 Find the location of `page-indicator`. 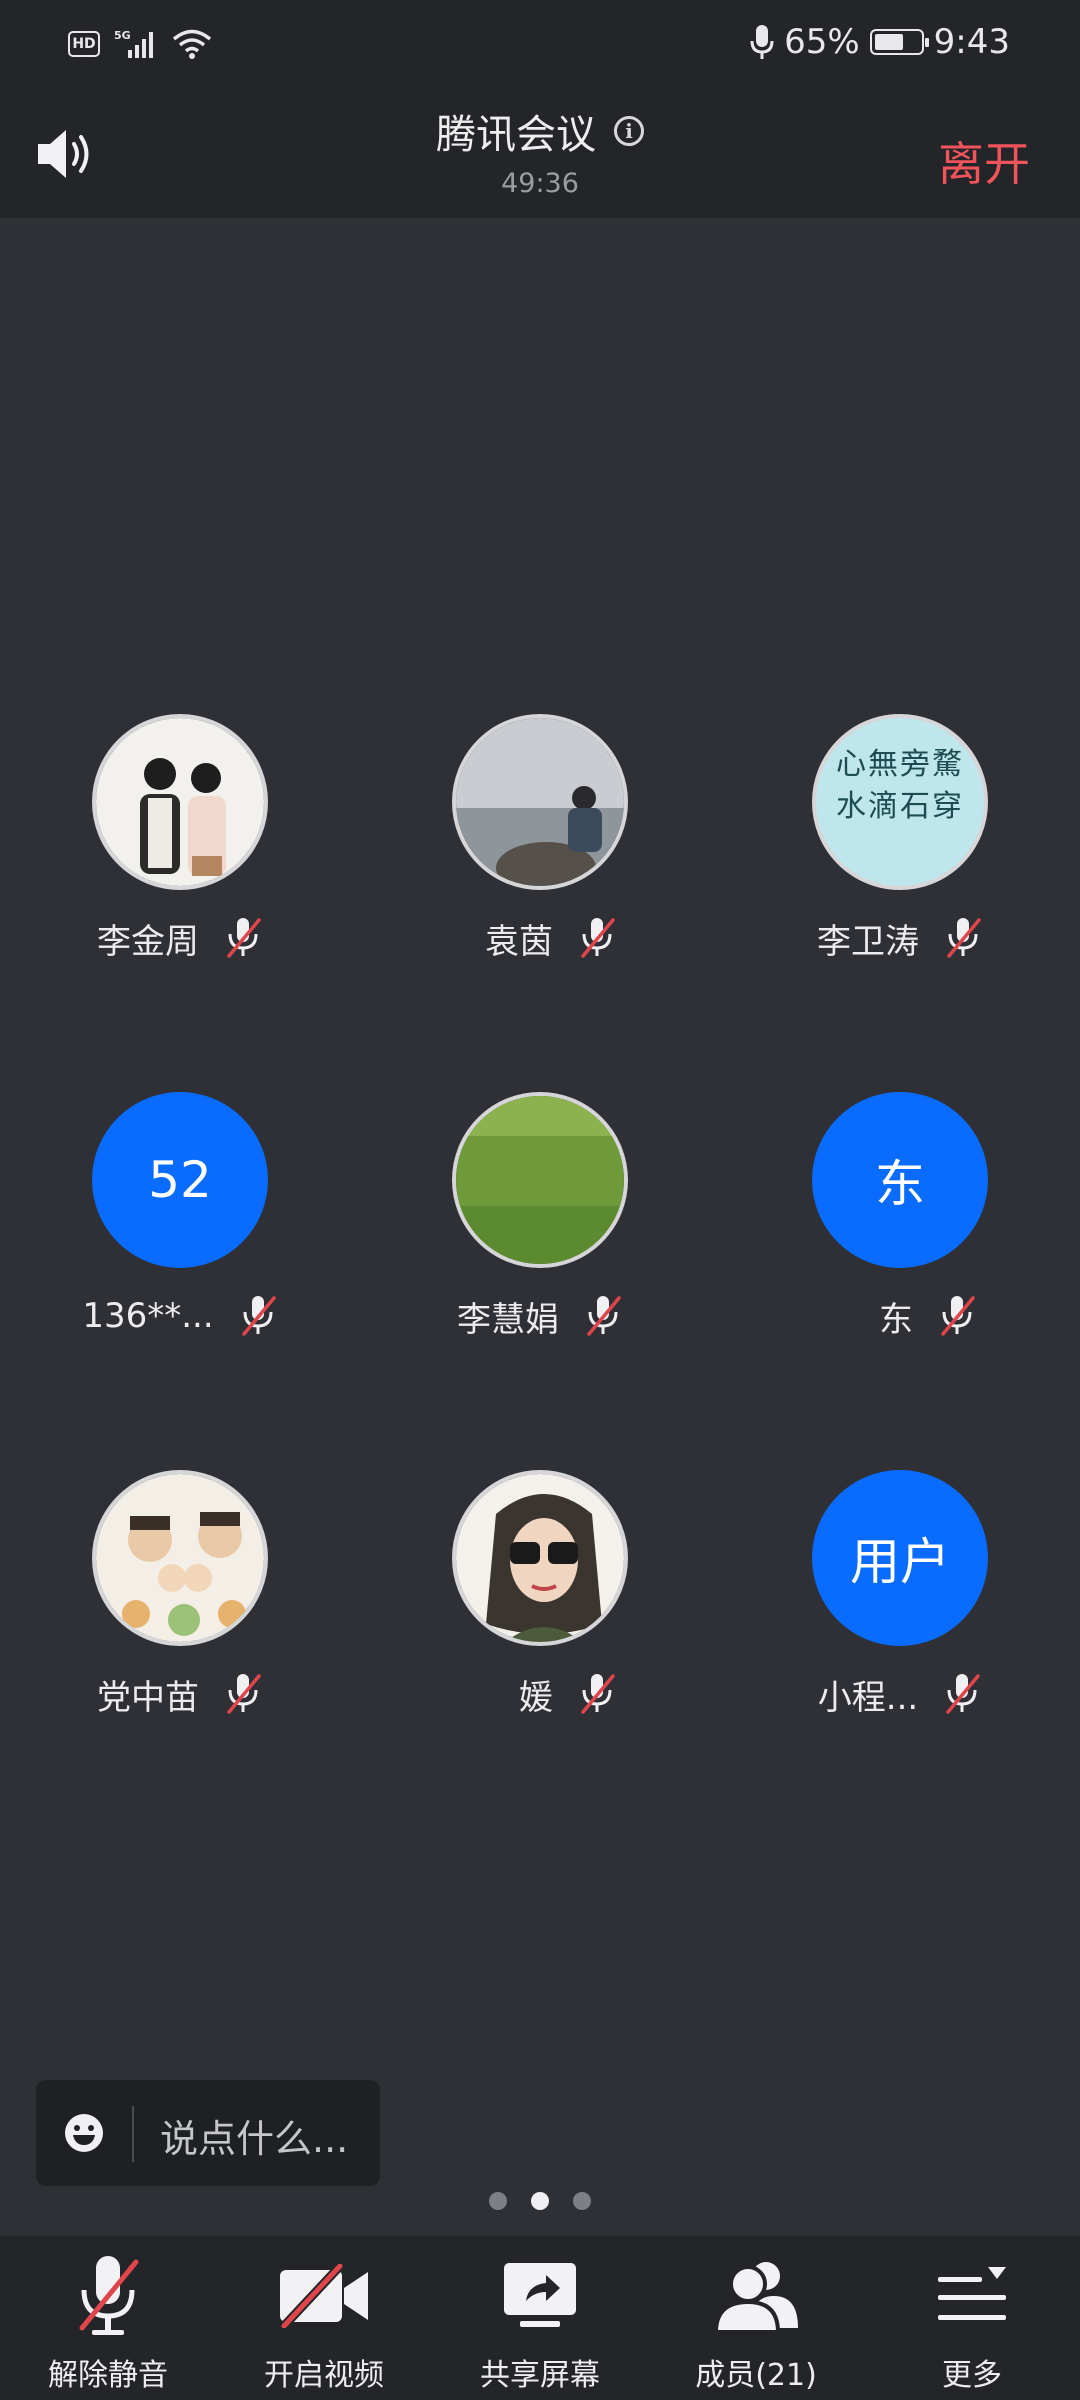

page-indicator is located at coordinates (540, 2201).